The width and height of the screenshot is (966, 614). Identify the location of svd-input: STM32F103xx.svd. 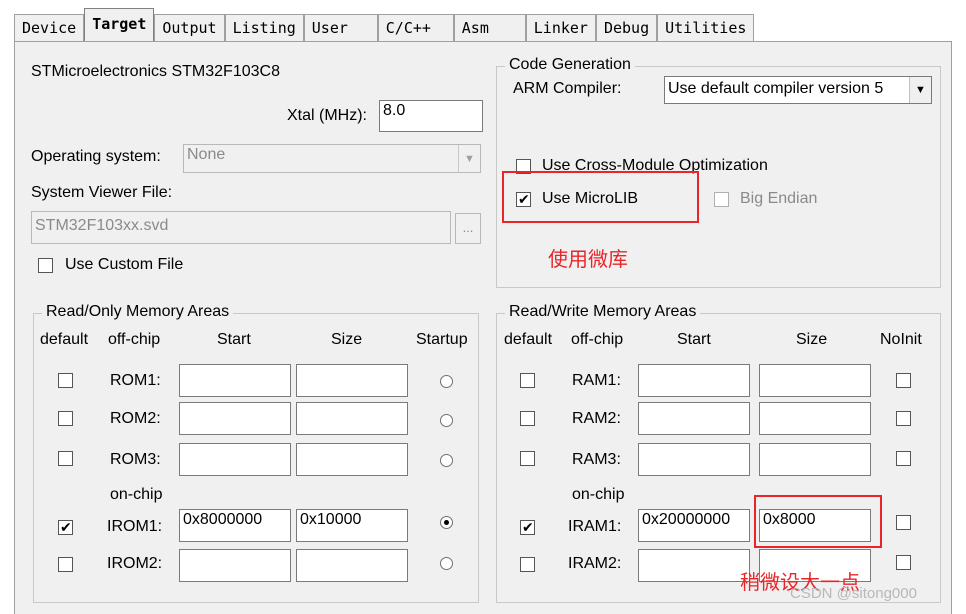
(241, 227).